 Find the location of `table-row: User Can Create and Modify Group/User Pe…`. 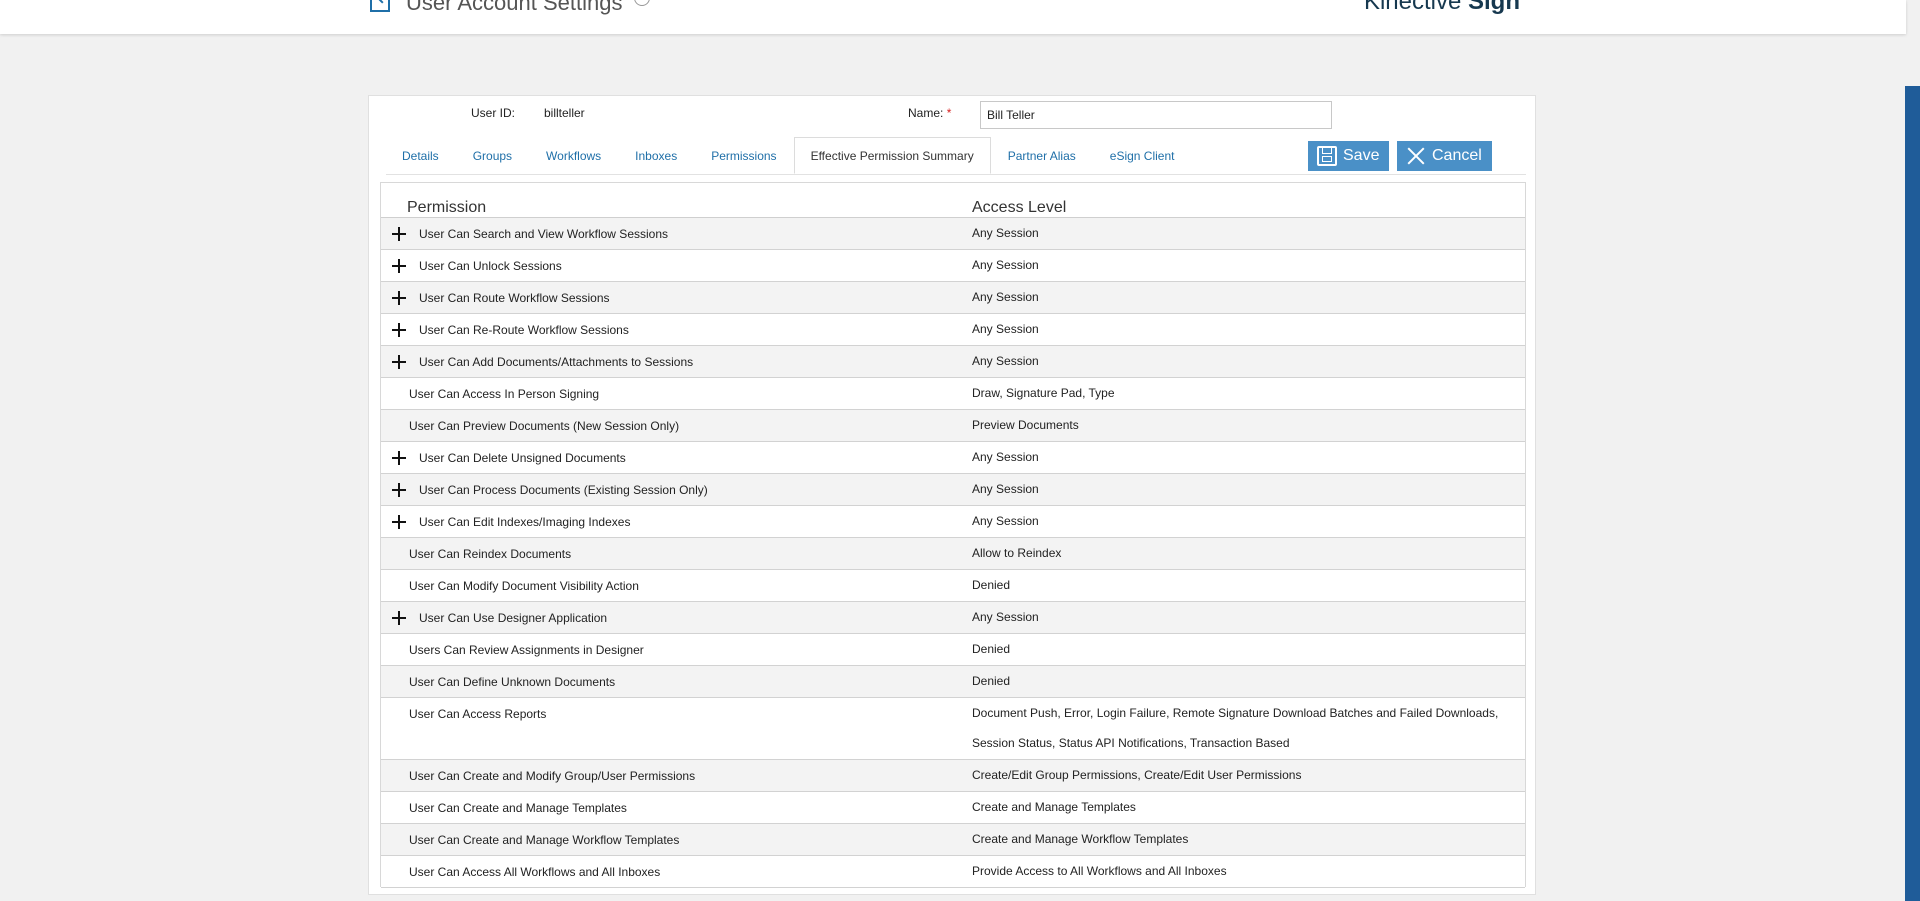

table-row: User Can Create and Modify Group/User Pe… is located at coordinates (953, 776).